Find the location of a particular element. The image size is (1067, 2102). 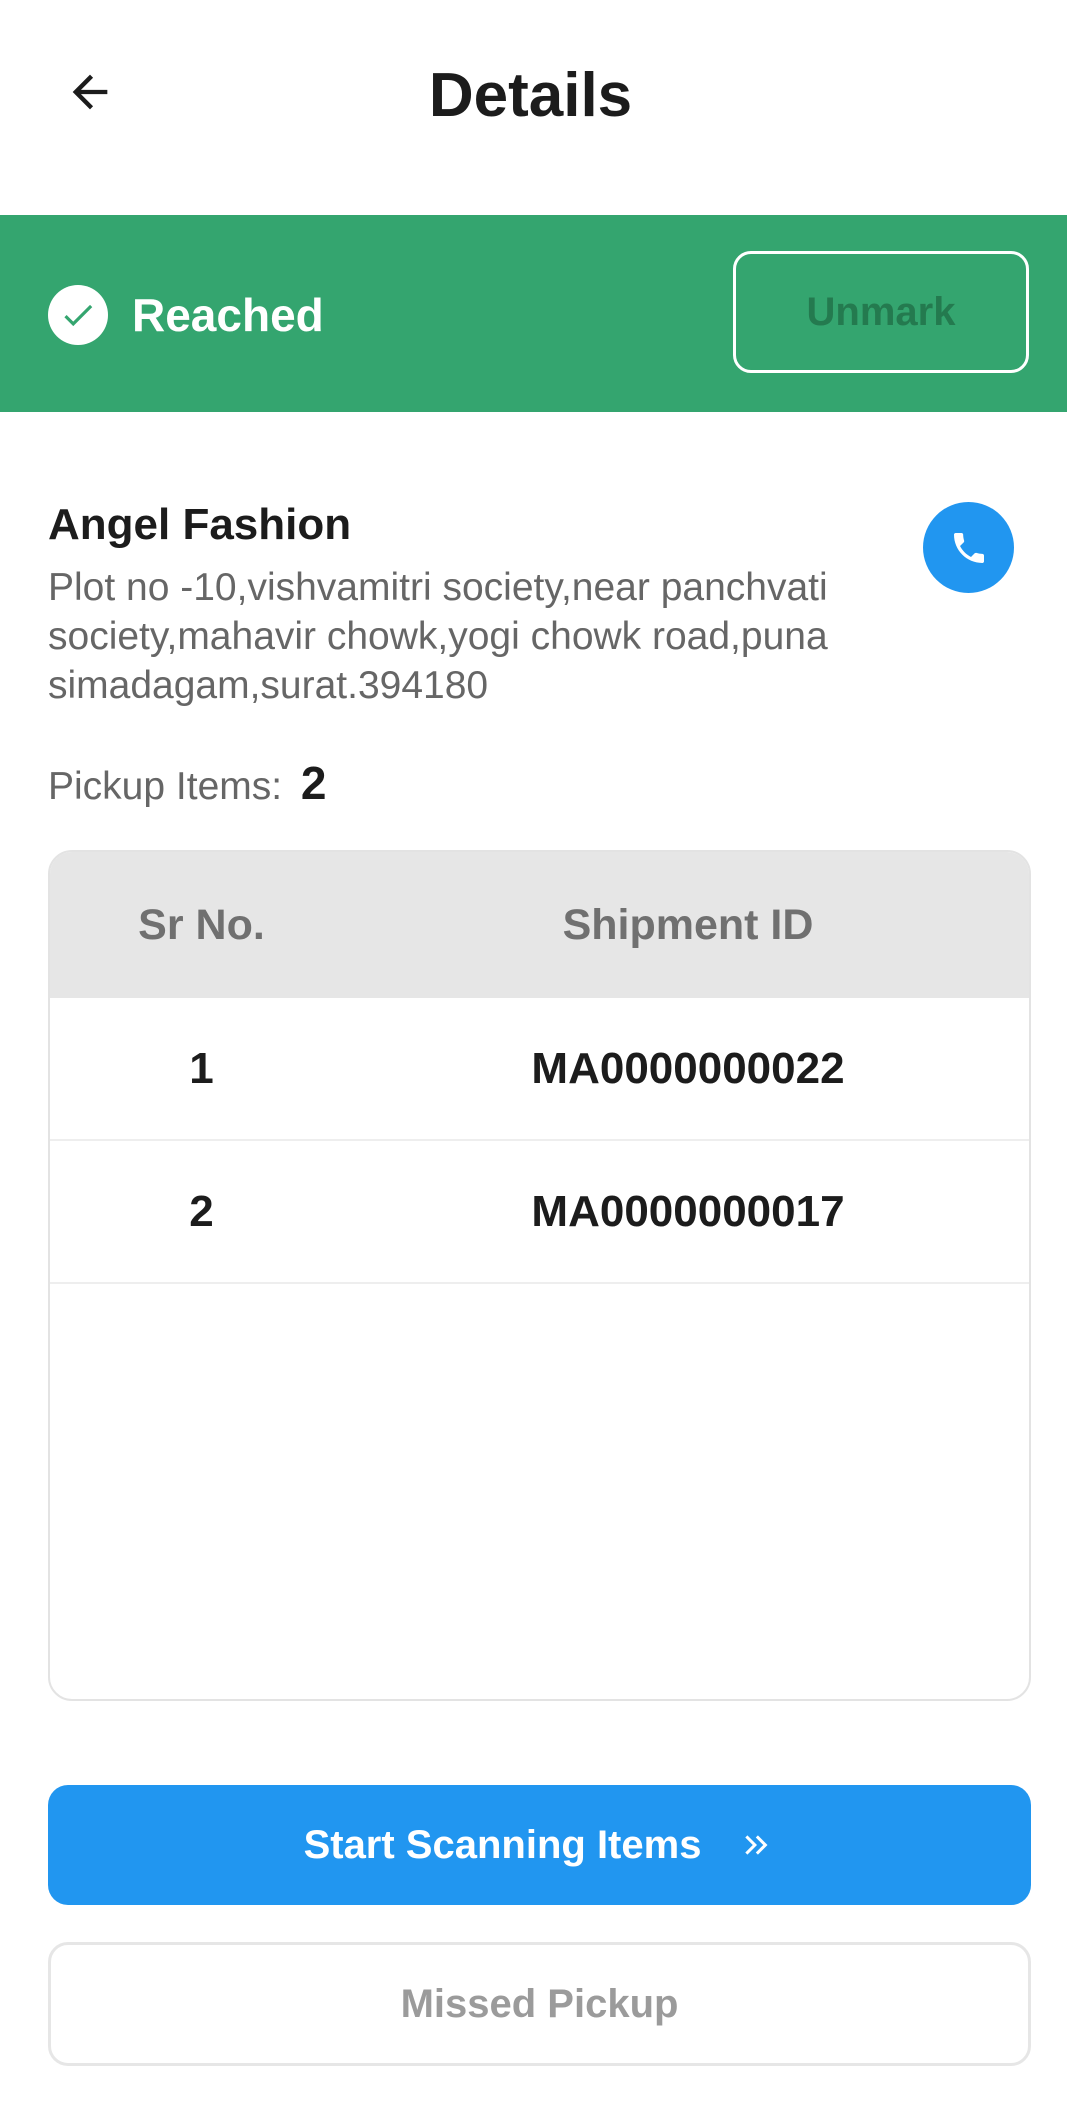

start-scanning-button: Start Scanning Items is located at coordinates (539, 1845).